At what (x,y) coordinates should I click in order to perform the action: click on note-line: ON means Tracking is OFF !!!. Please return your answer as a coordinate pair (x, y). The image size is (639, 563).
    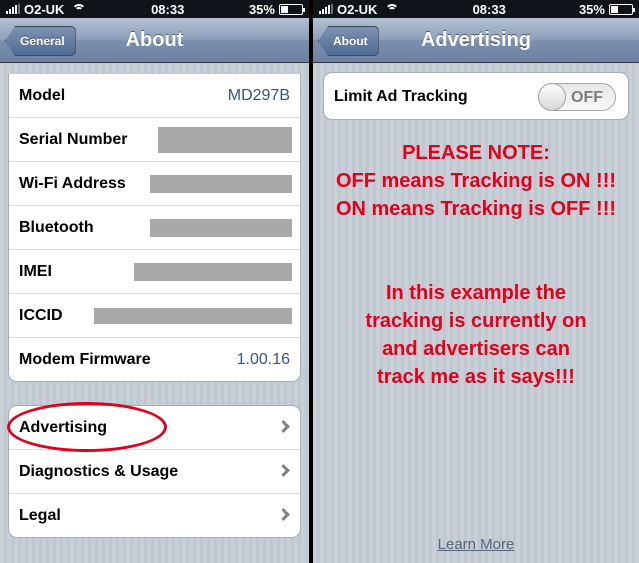
    Looking at the image, I should click on (476, 209).